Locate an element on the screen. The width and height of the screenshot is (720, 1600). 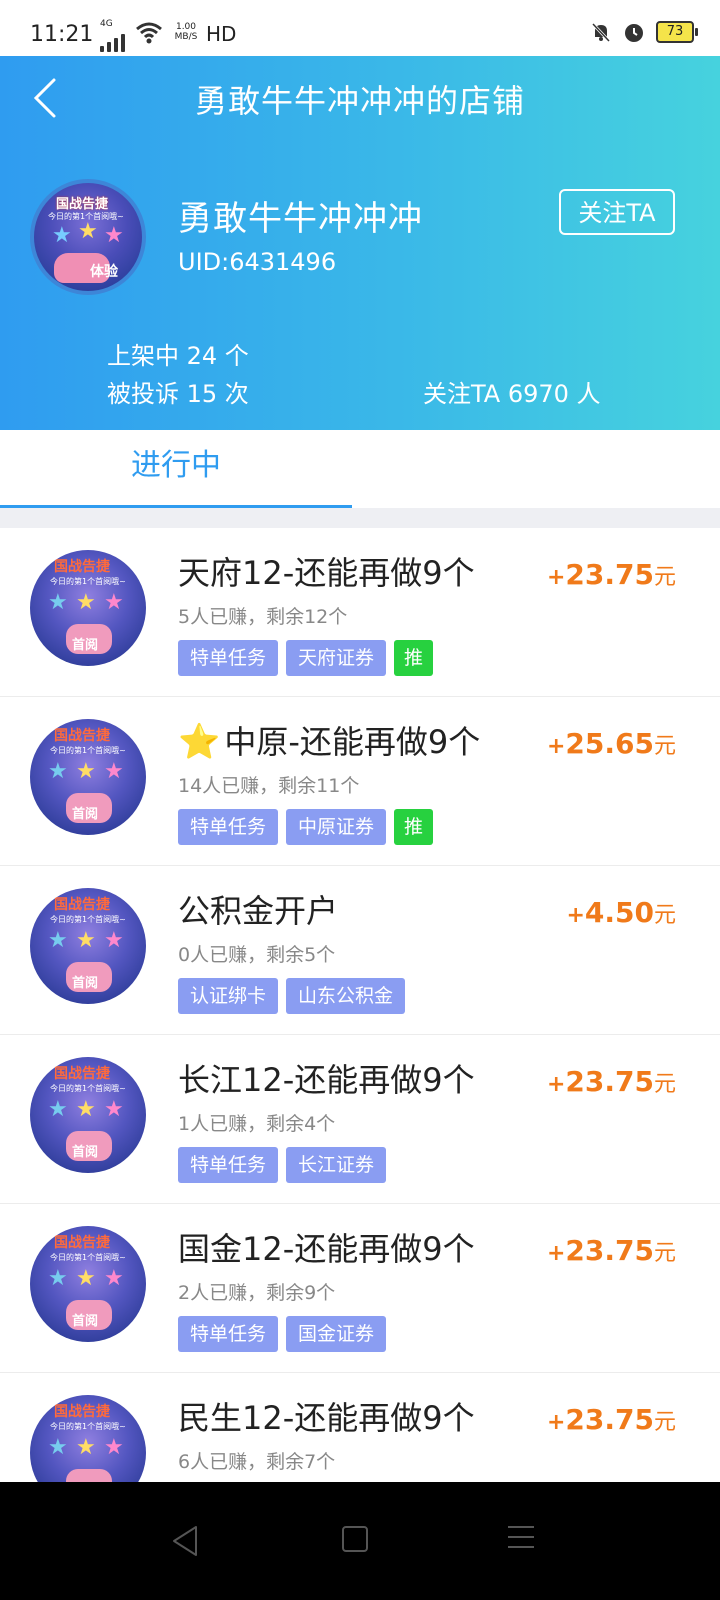
task-tag: 国金证券 is located at coordinates (336, 1334).